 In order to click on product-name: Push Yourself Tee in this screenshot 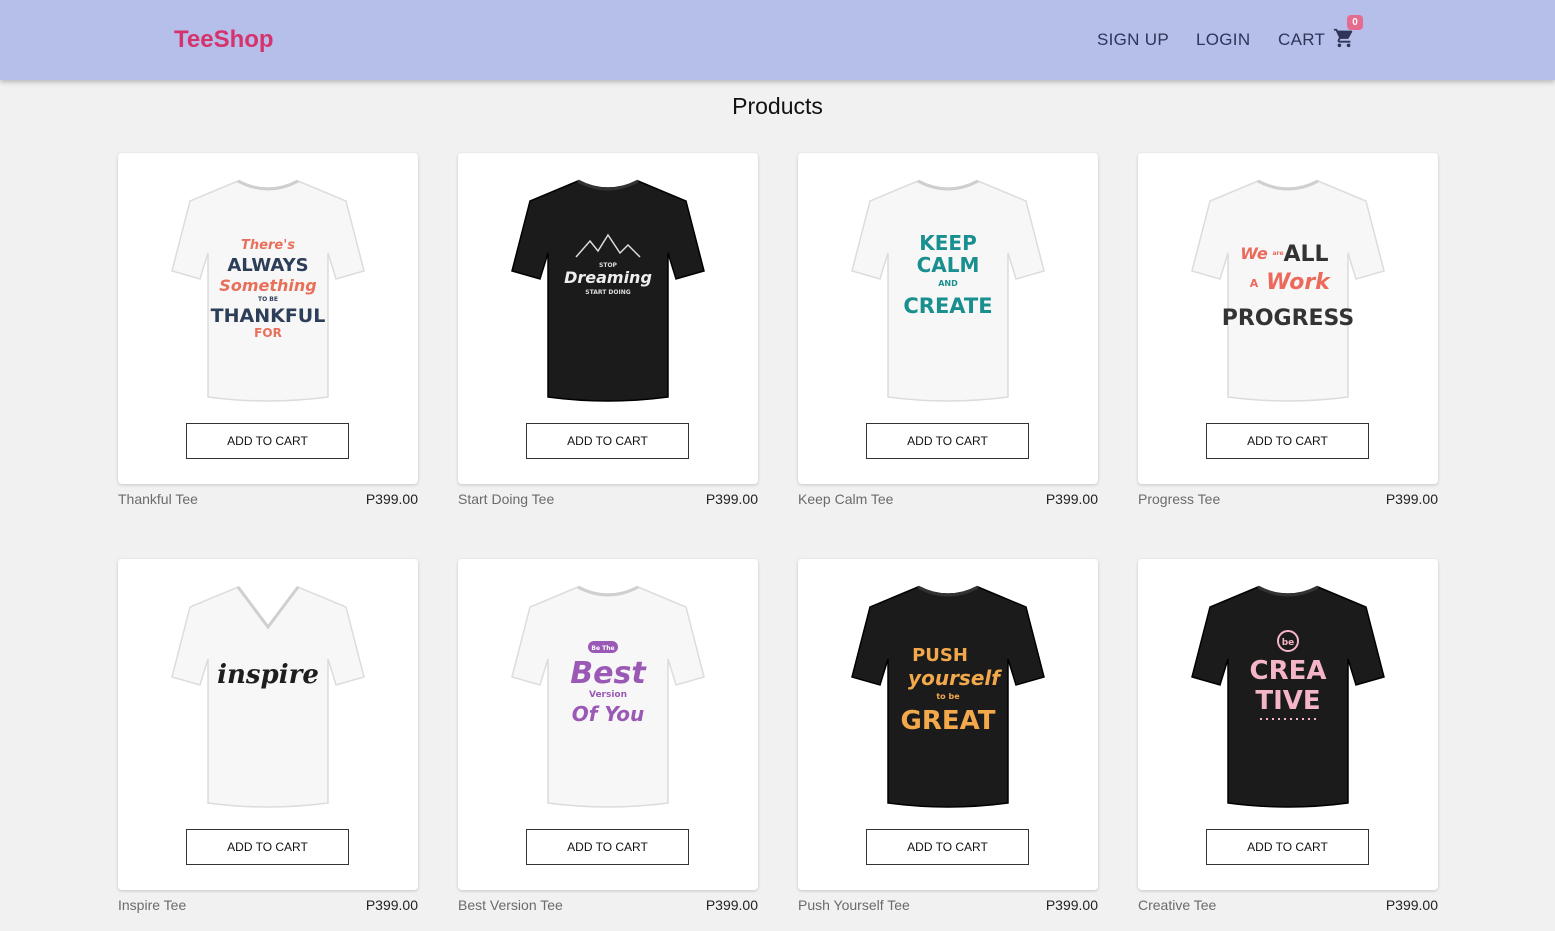, I will do `click(854, 905)`.